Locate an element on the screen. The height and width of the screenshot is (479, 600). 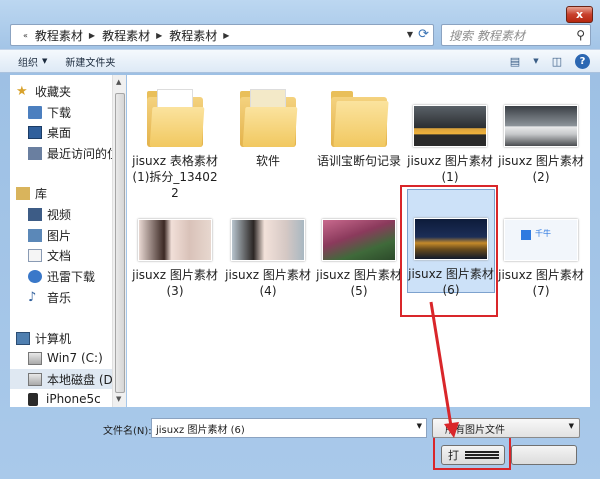
chevron-right-icon: « is located at coordinates (25, 35).